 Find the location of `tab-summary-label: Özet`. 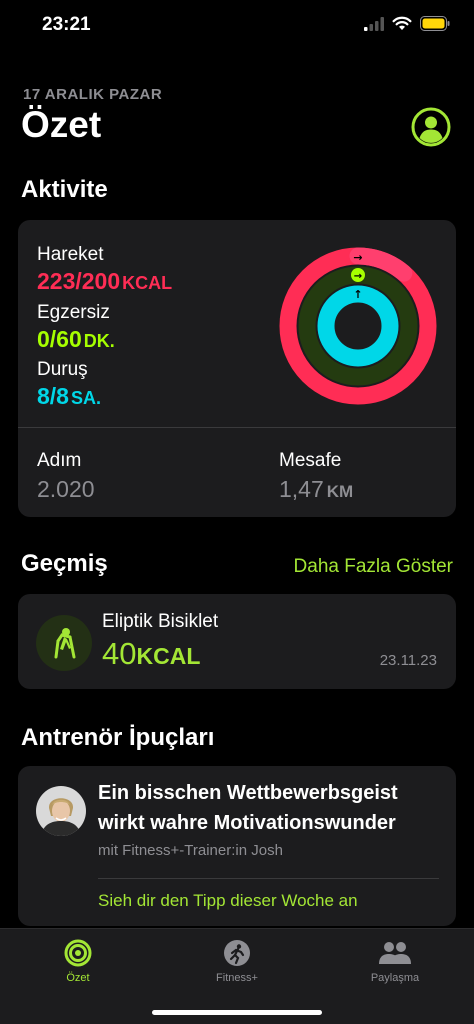

tab-summary-label: Özet is located at coordinates (78, 978).